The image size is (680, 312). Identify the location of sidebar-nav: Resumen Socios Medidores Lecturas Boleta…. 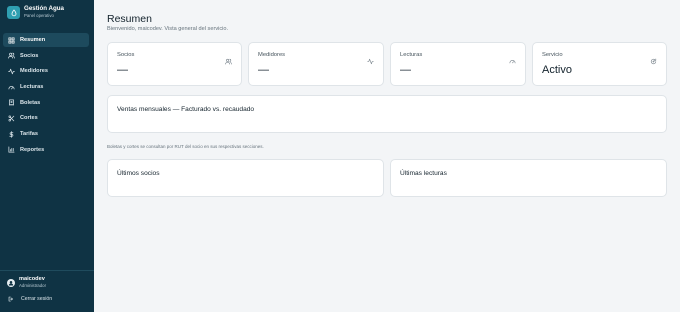
(46, 96).